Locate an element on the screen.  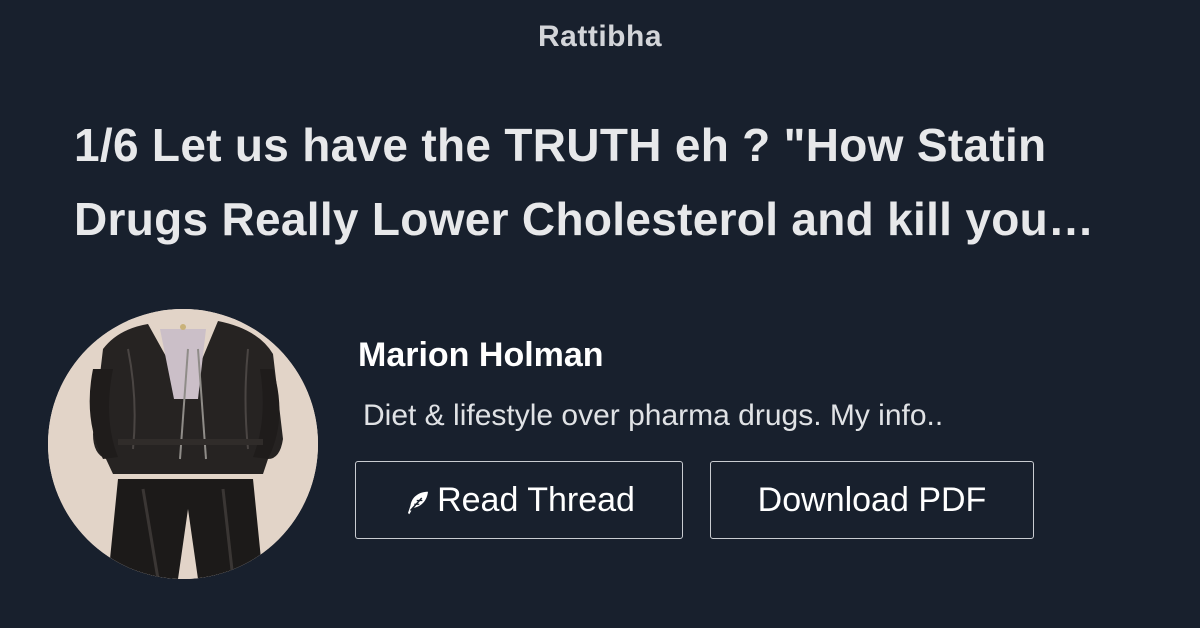
avatar-photo is located at coordinates (183, 444).